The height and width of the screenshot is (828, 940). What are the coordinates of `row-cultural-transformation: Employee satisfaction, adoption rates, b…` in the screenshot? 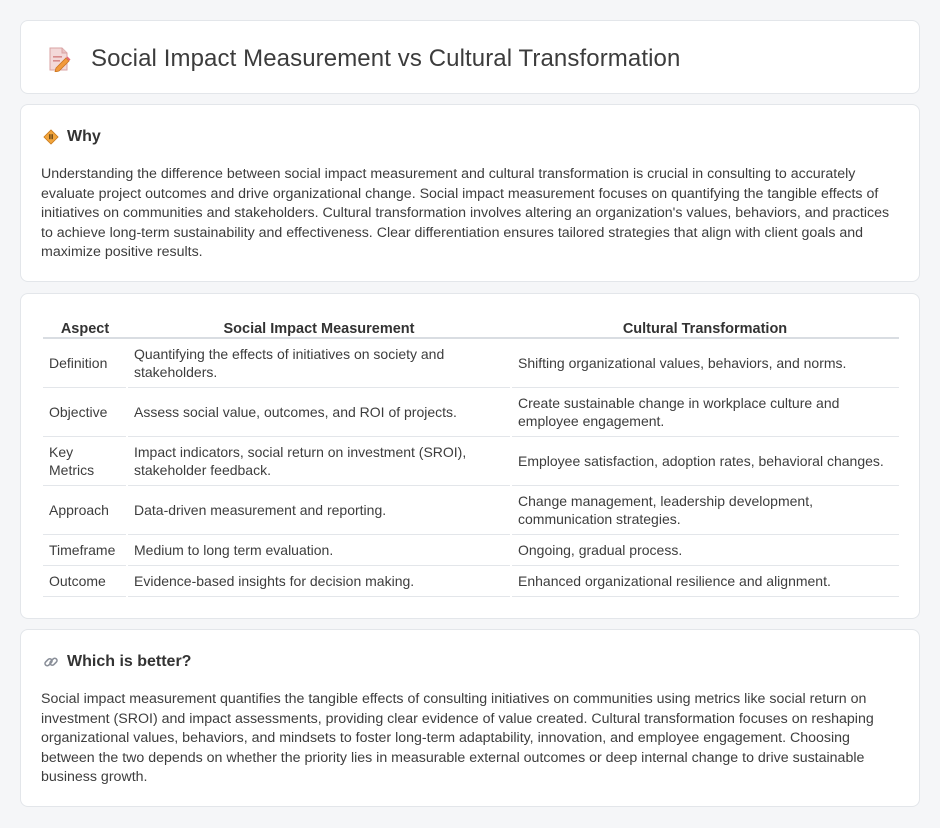 It's located at (704, 461).